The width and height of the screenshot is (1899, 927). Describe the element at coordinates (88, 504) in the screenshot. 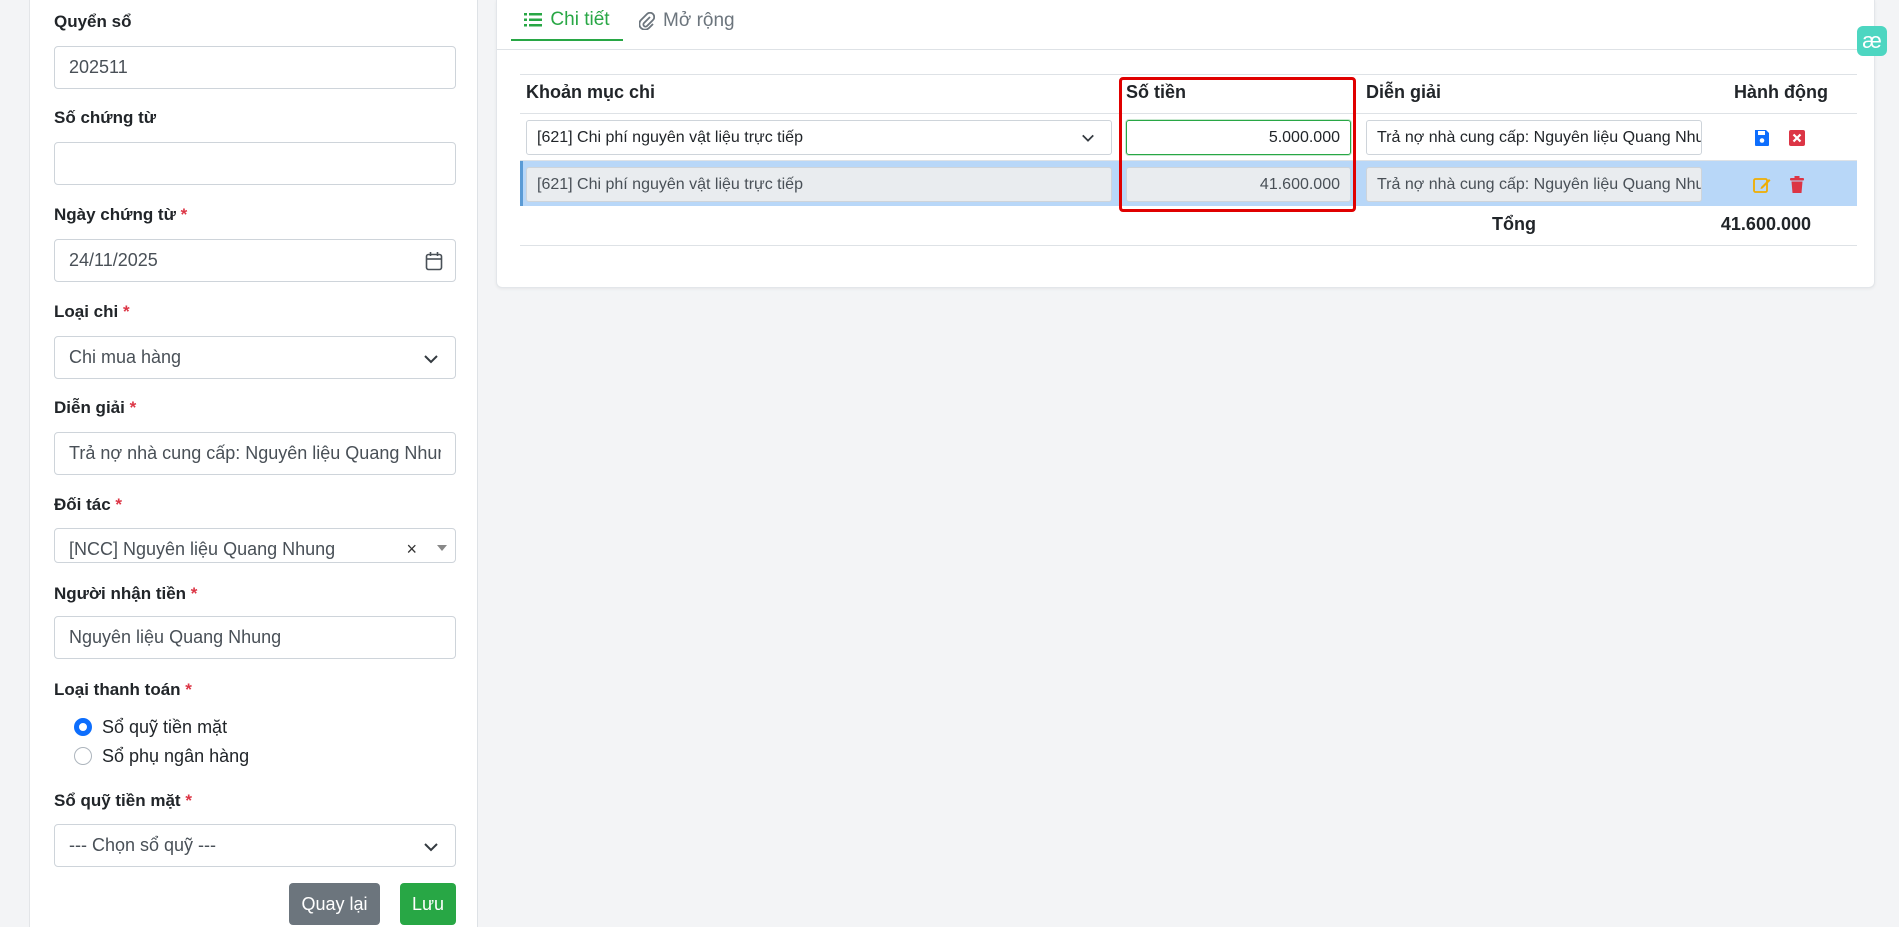

I see `doi-tac-label: Đối tác *` at that location.